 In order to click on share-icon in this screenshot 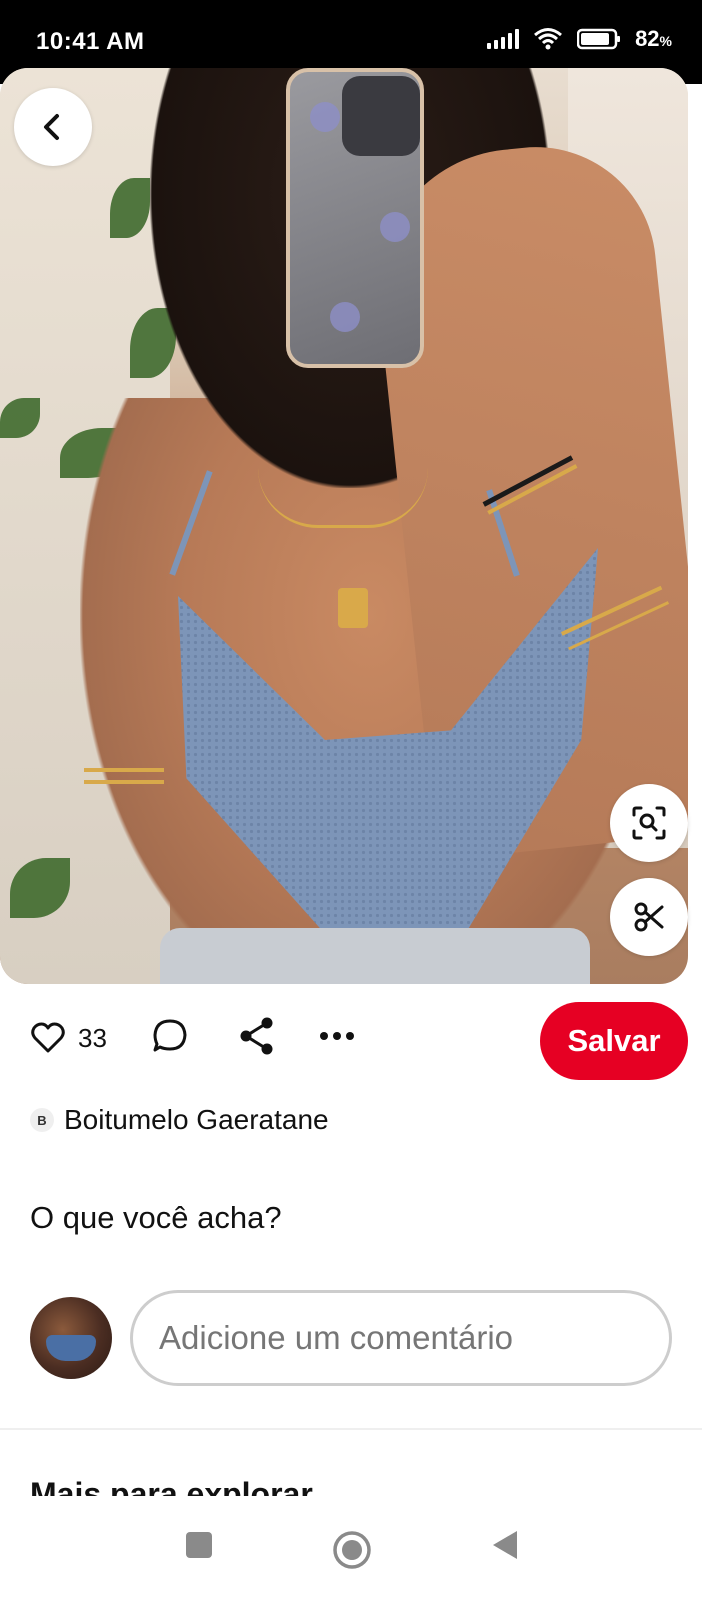, I will do `click(256, 1036)`.